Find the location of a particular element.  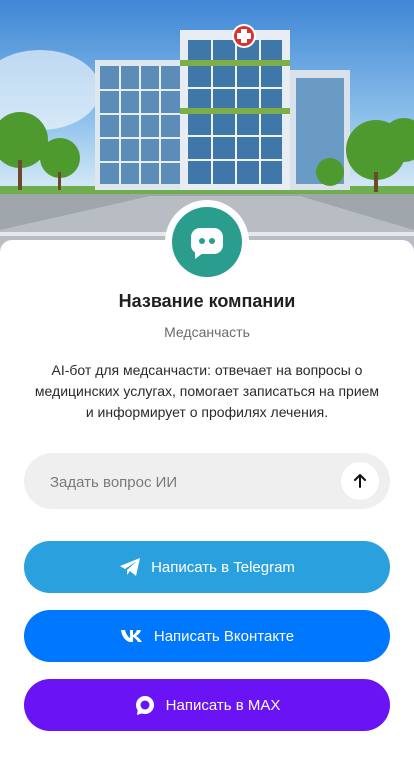

company-category: Медсанчасть is located at coordinates (207, 332).